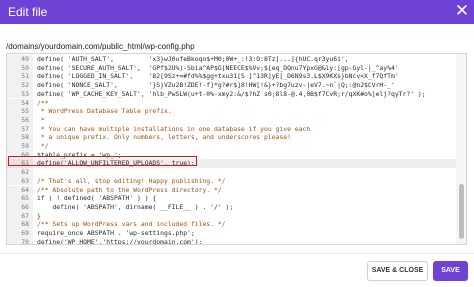  Describe the element at coordinates (231, 103) in the screenshot. I see `code-line: 54 /**` at that location.